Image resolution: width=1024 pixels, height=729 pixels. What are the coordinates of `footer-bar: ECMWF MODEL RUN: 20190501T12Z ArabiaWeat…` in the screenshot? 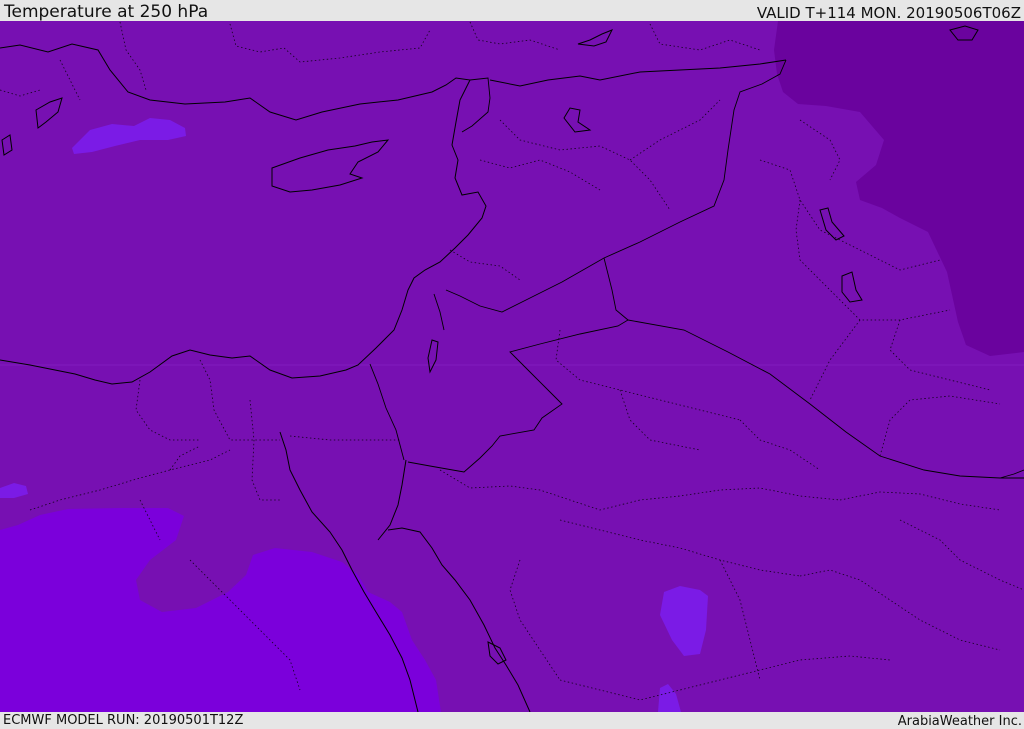 It's located at (512, 720).